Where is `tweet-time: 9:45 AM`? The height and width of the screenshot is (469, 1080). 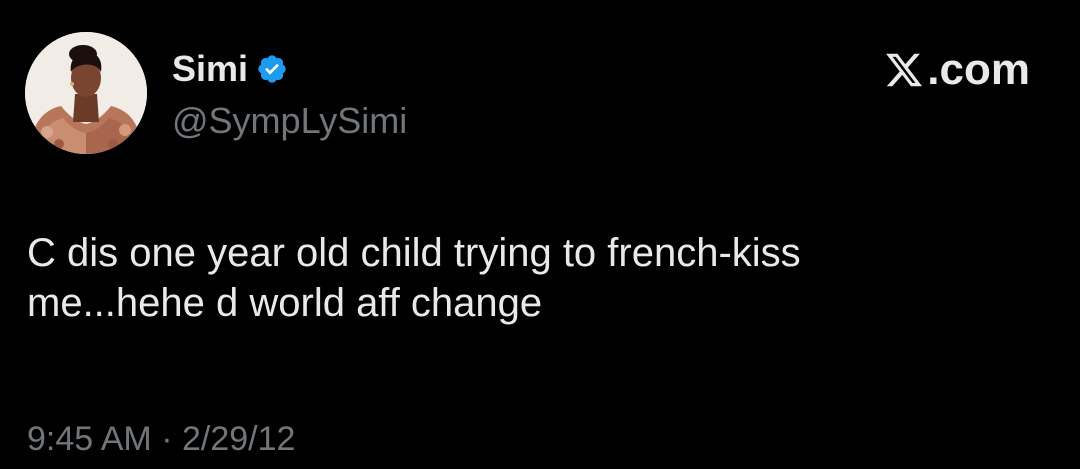 tweet-time: 9:45 AM is located at coordinates (89, 439).